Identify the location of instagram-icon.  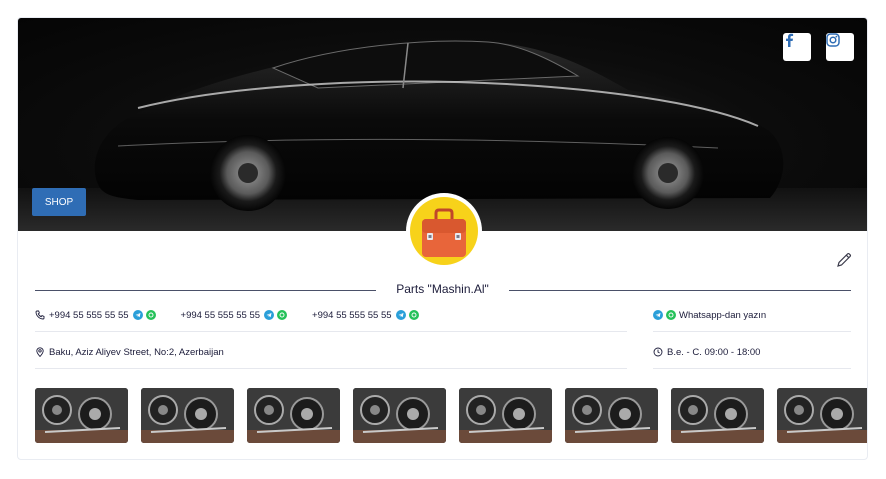
(833, 40).